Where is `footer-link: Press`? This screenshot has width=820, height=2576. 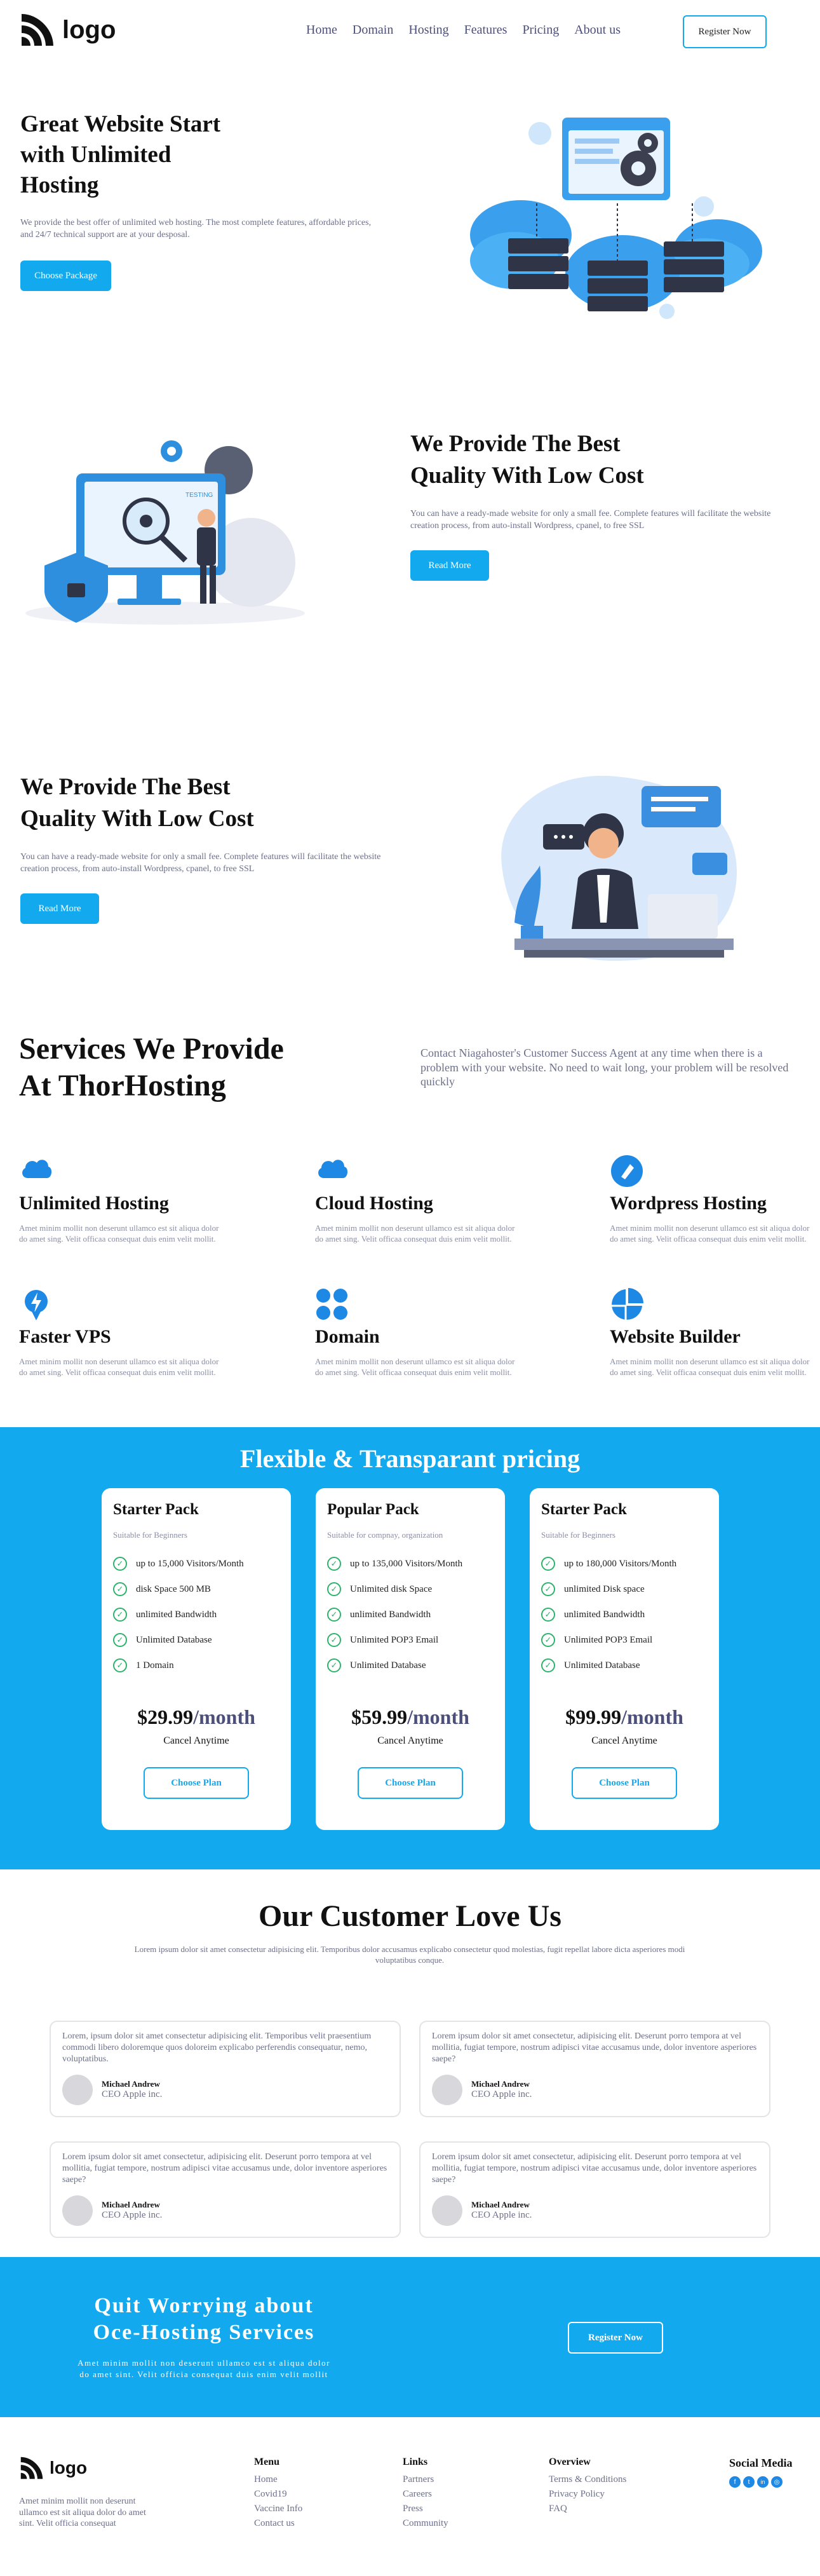
footer-link: Press is located at coordinates (425, 2509).